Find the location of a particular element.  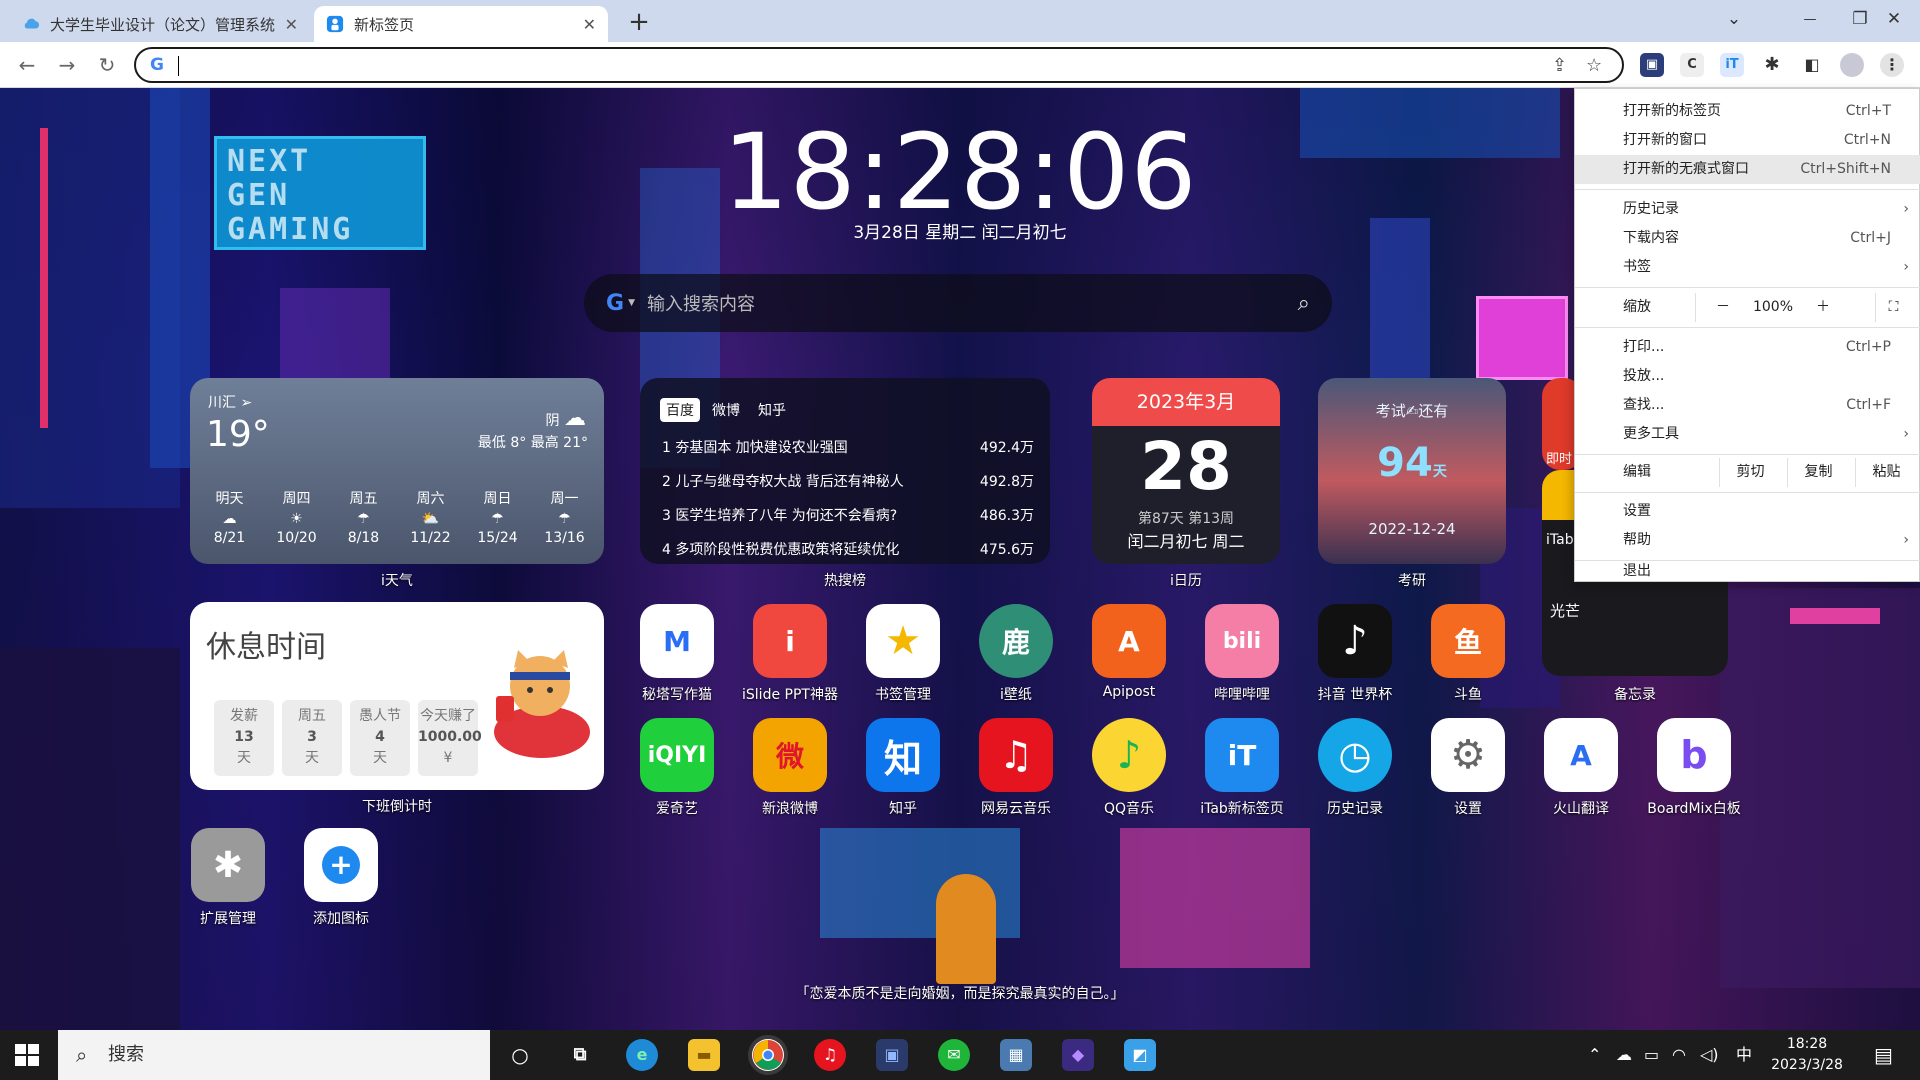

volume-icon: ◁) is located at coordinates (1709, 1055).